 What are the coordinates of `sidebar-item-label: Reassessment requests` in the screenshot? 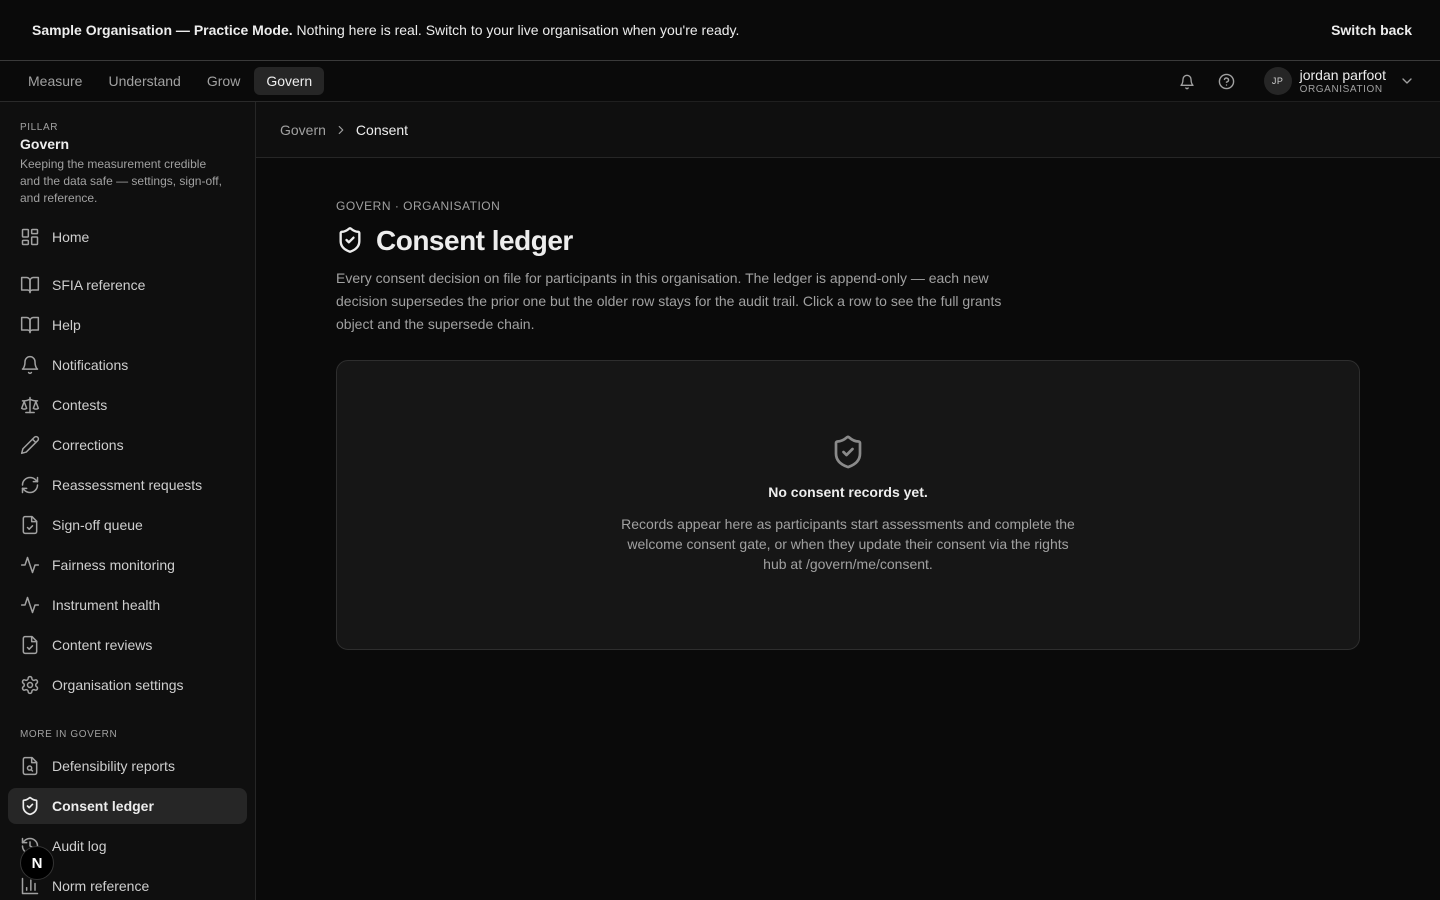 It's located at (127, 485).